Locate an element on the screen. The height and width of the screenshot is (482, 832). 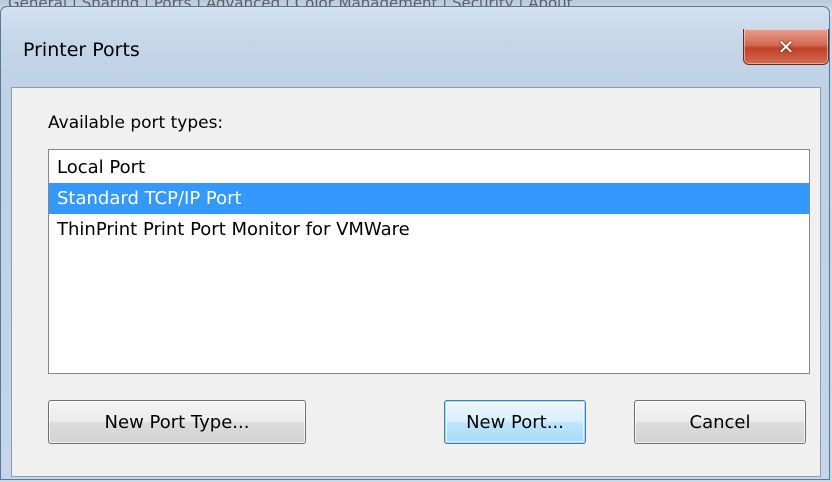
port-item-standard-tcp-ip: Standard TCP/IP Port is located at coordinates (429, 198).